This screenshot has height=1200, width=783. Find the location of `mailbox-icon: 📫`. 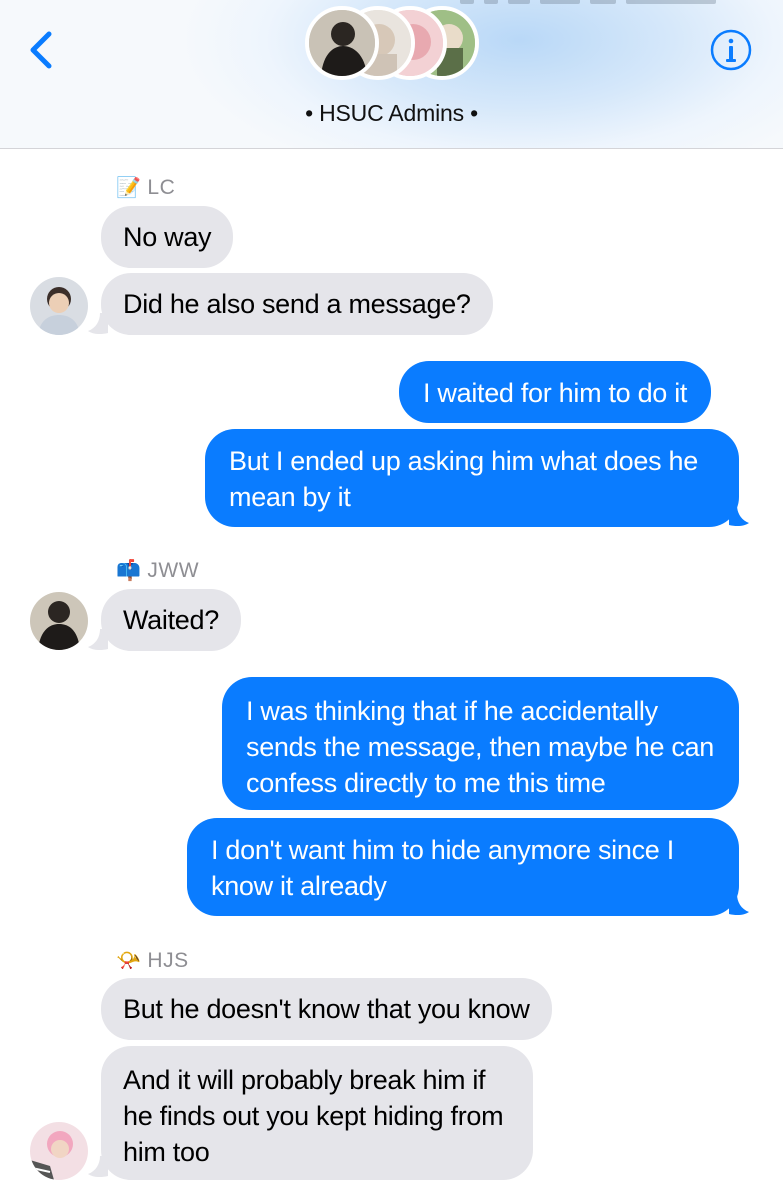

mailbox-icon: 📫 is located at coordinates (129, 571).